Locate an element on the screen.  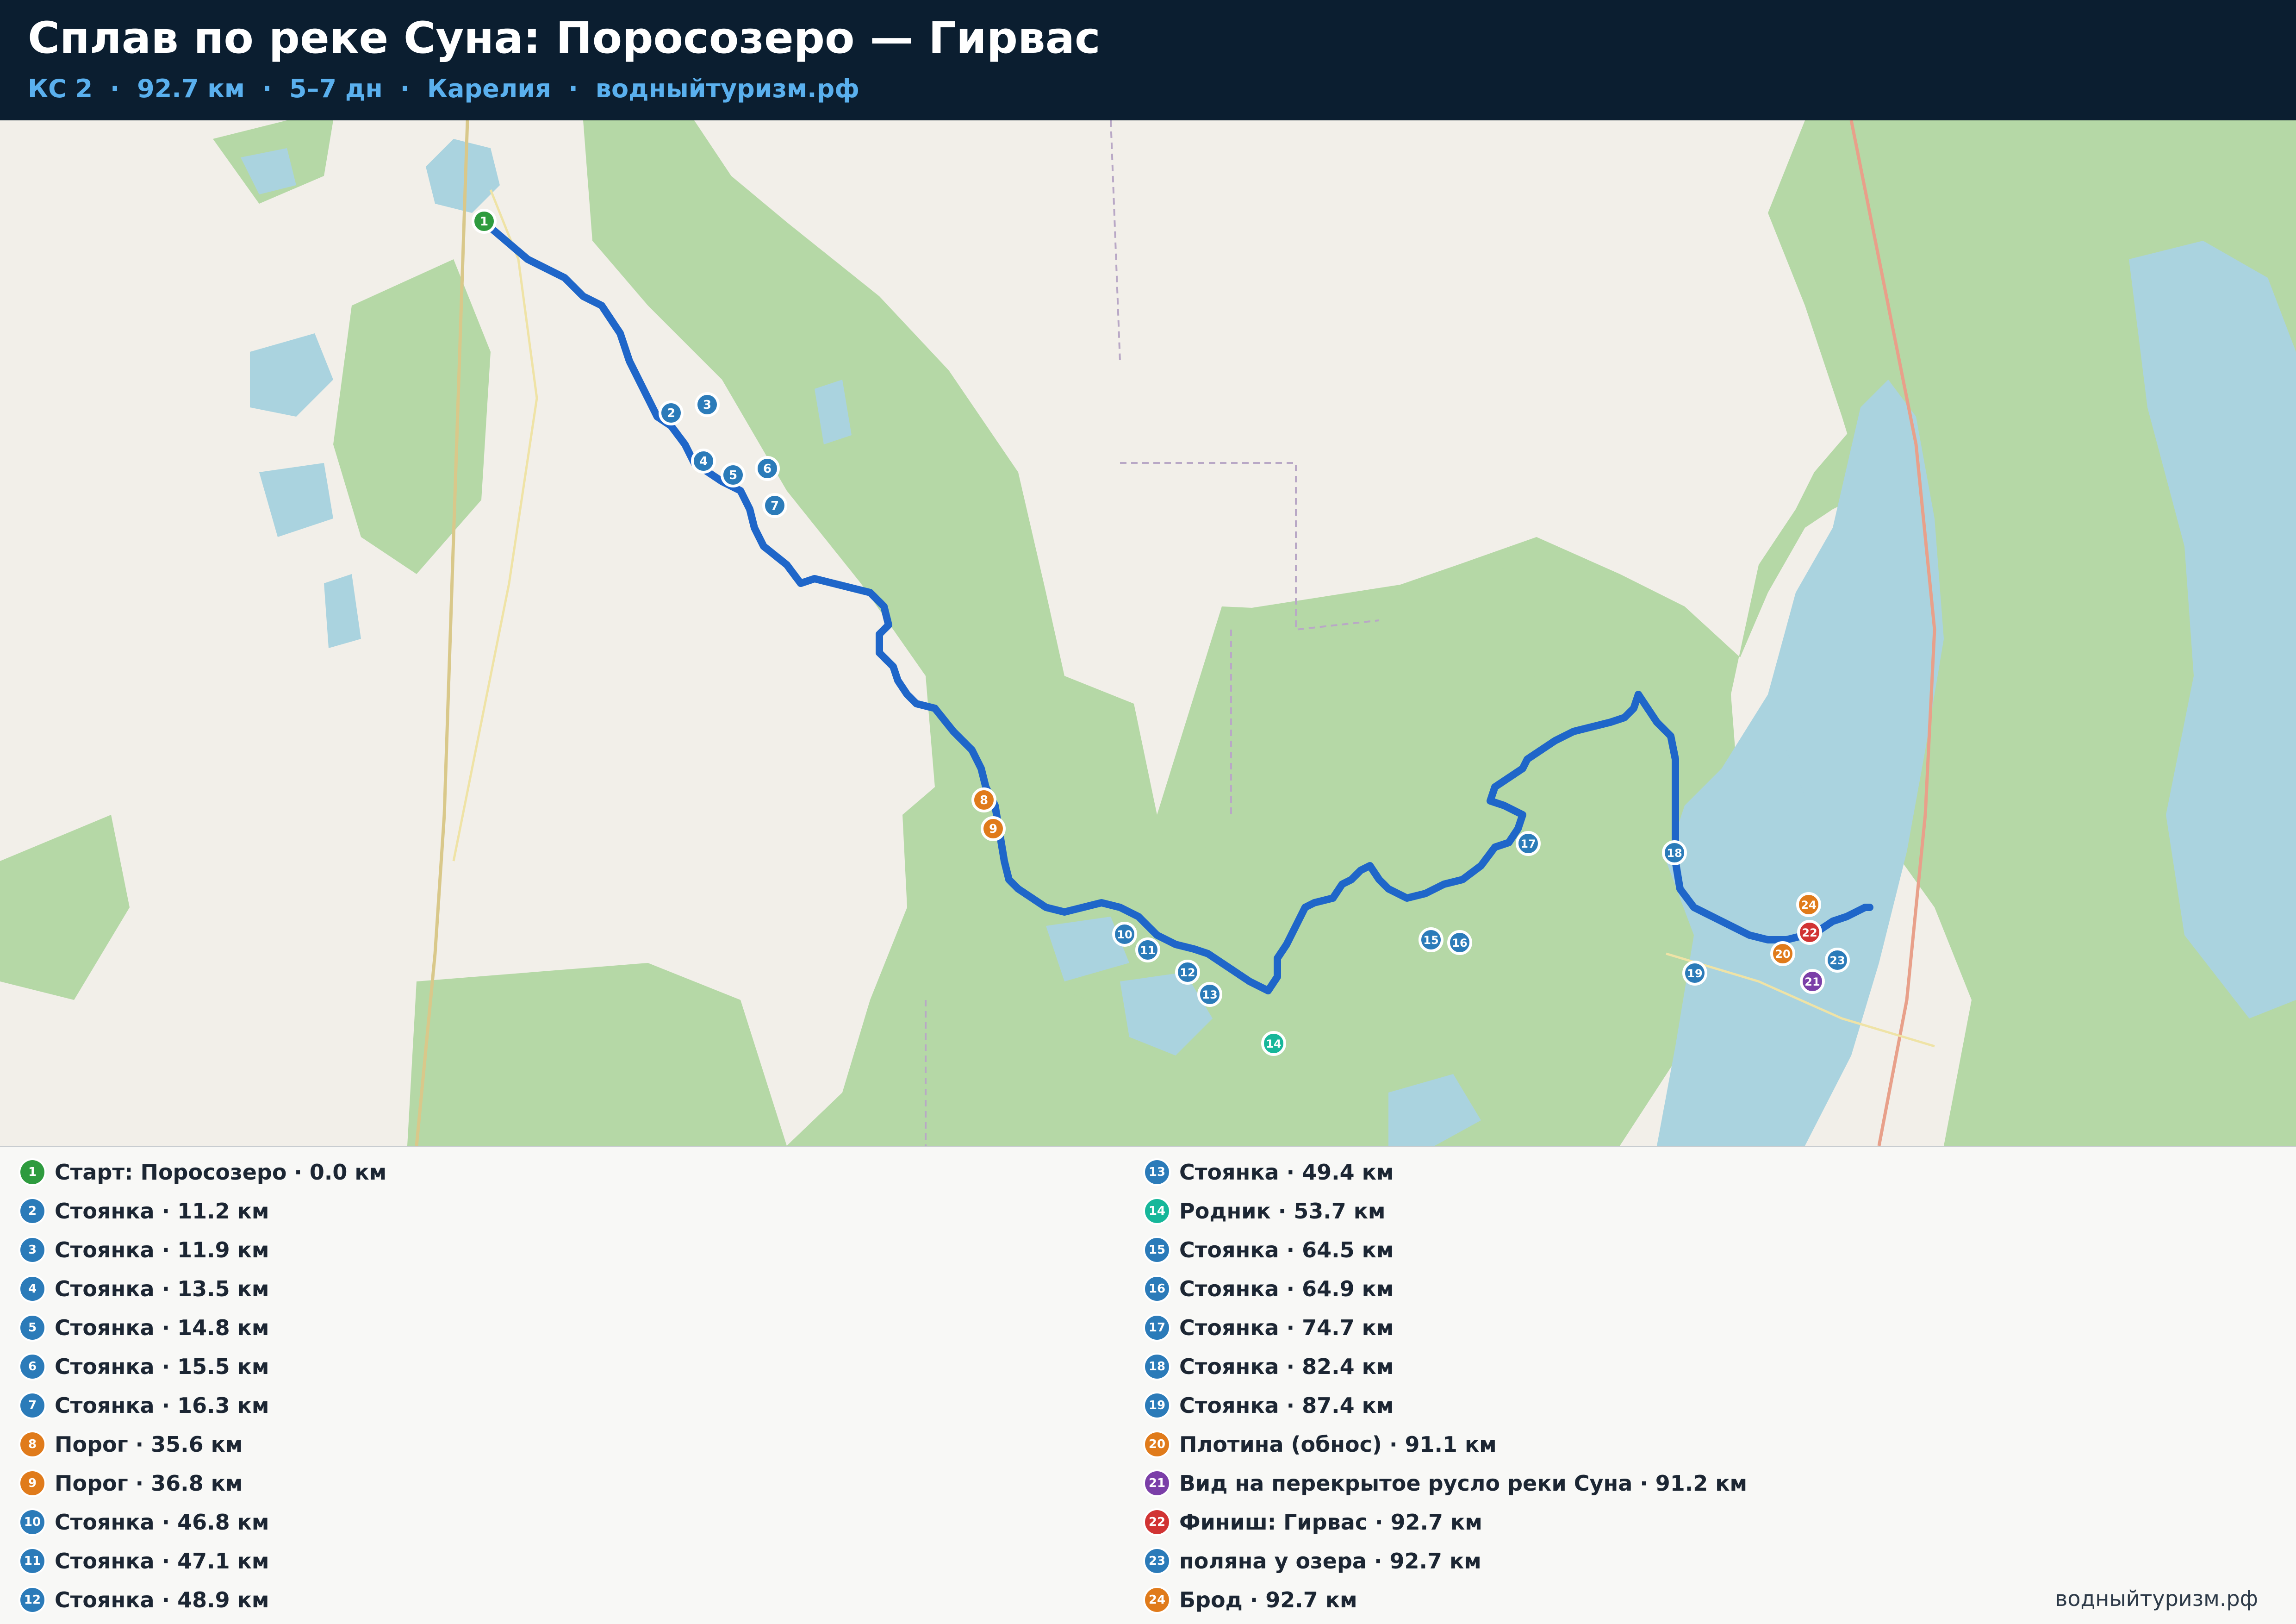
map-marker-13: 13 is located at coordinates (1209, 995).